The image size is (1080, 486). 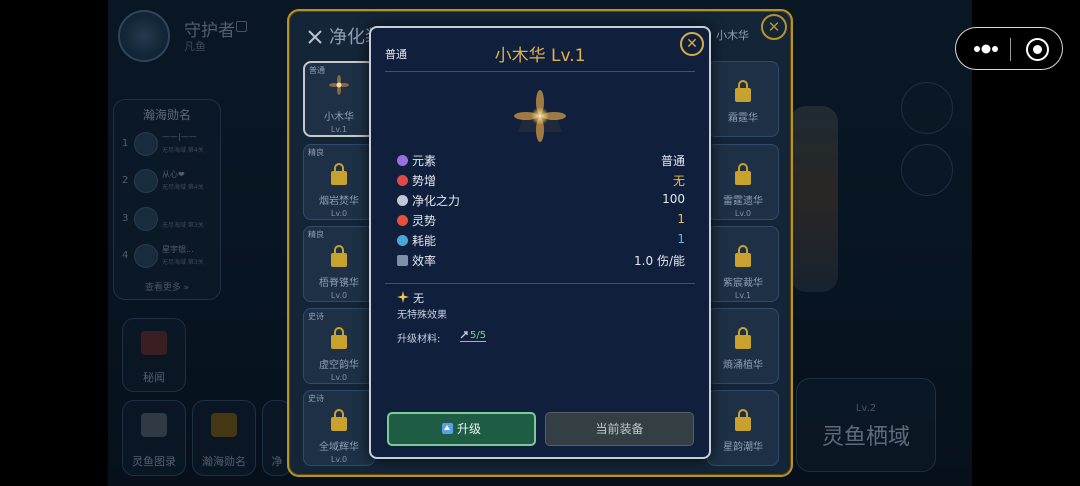 What do you see at coordinates (402, 160) in the screenshot?
I see `element-icon` at bounding box center [402, 160].